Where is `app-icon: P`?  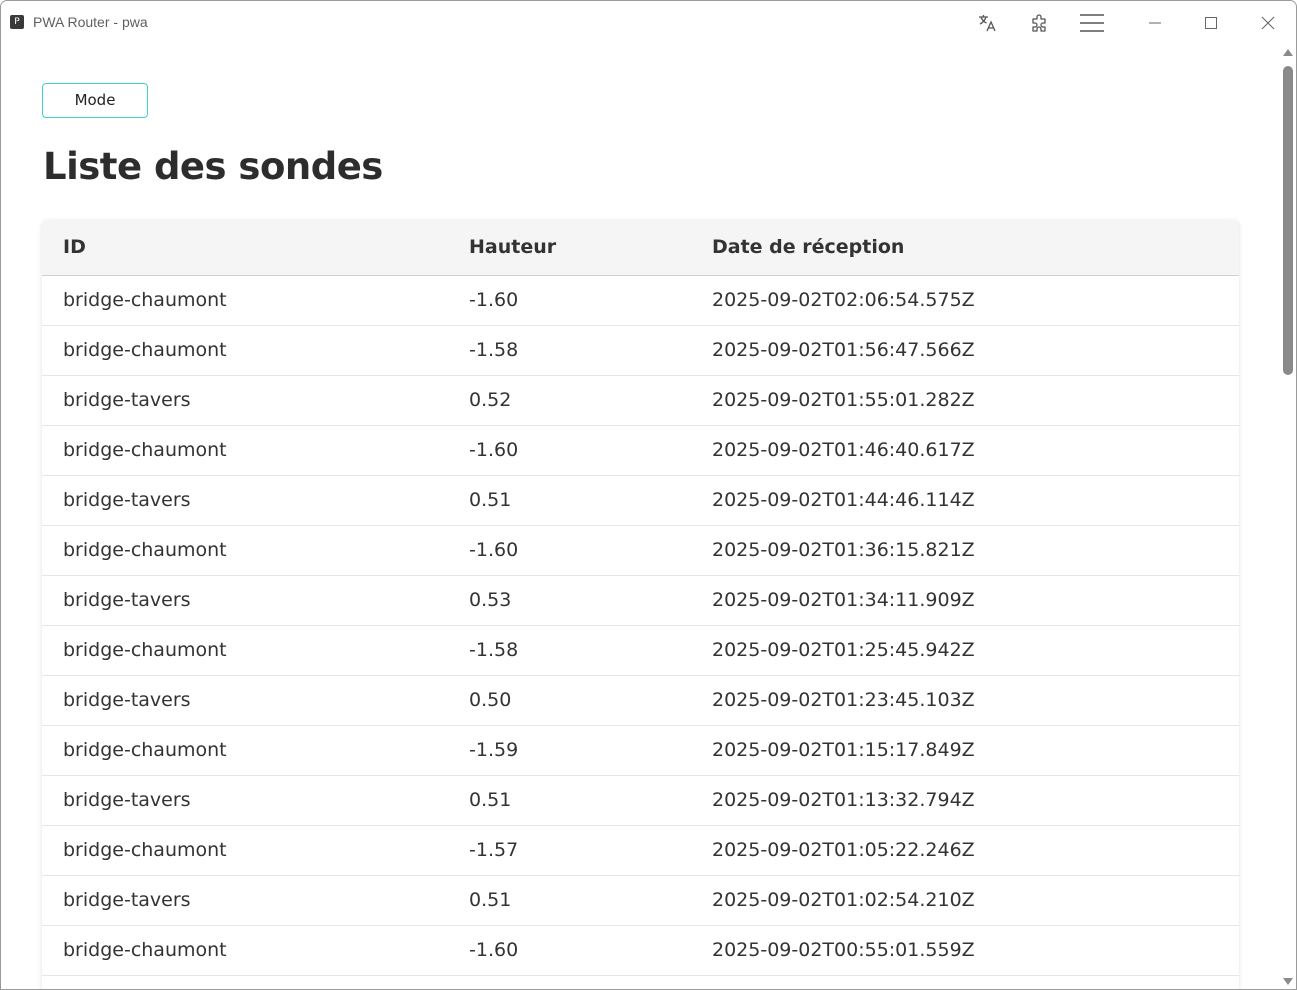
app-icon: P is located at coordinates (17, 22).